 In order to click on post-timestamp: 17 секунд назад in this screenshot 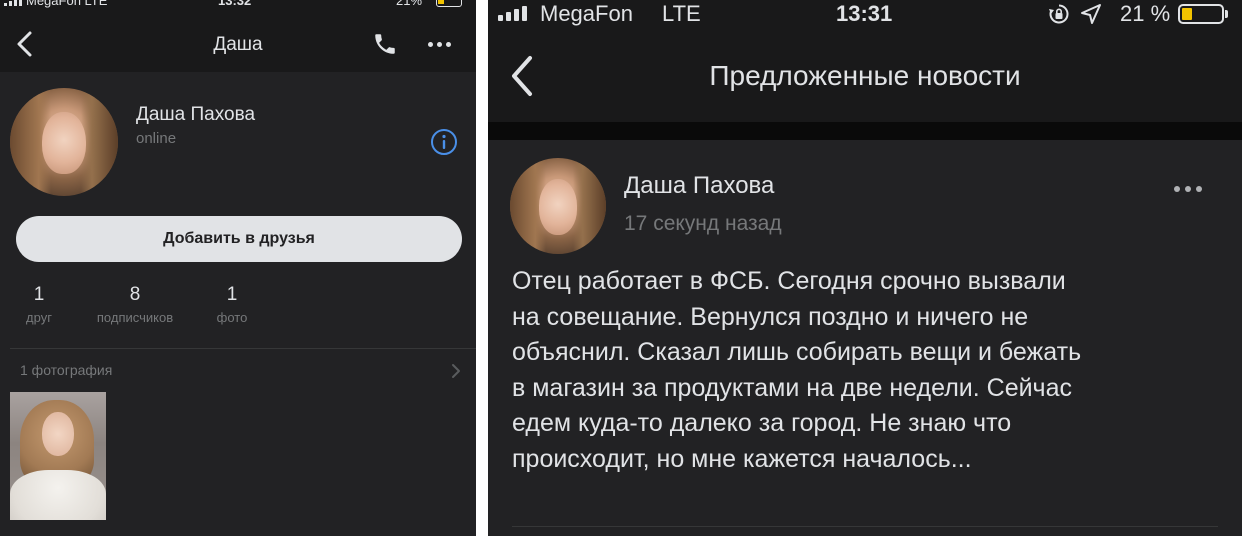, I will do `click(703, 223)`.